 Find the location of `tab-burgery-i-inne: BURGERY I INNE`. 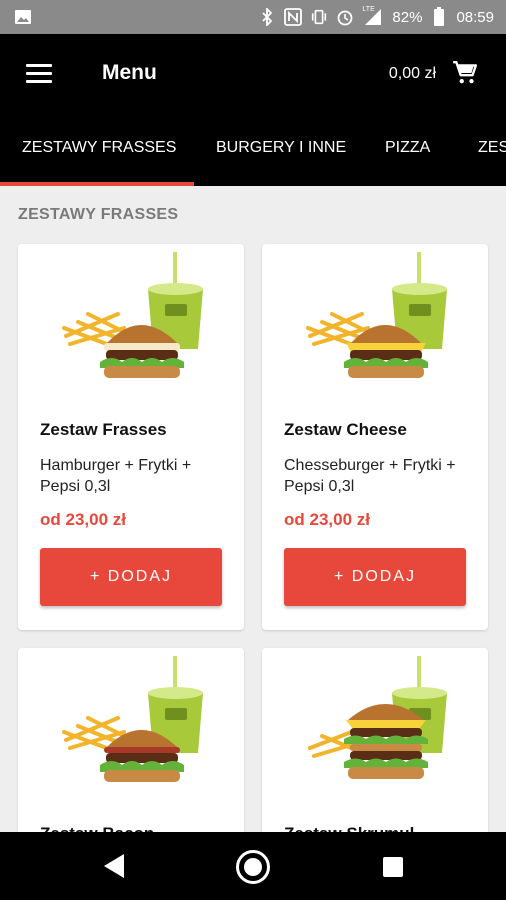

tab-burgery-i-inne: BURGERY I INNE is located at coordinates (281, 151).